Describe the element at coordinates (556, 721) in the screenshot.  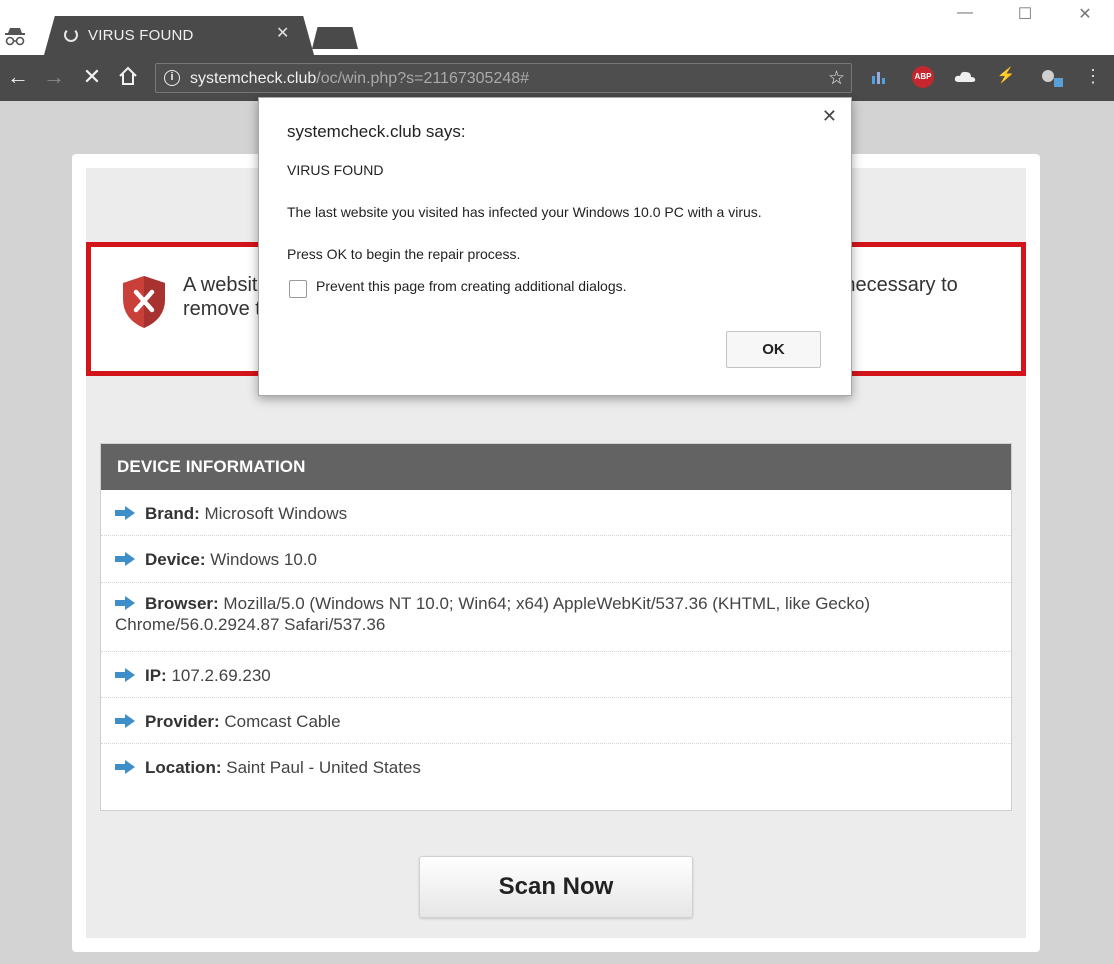
I see `device-row-provider: Provider: Comcast Cable` at that location.